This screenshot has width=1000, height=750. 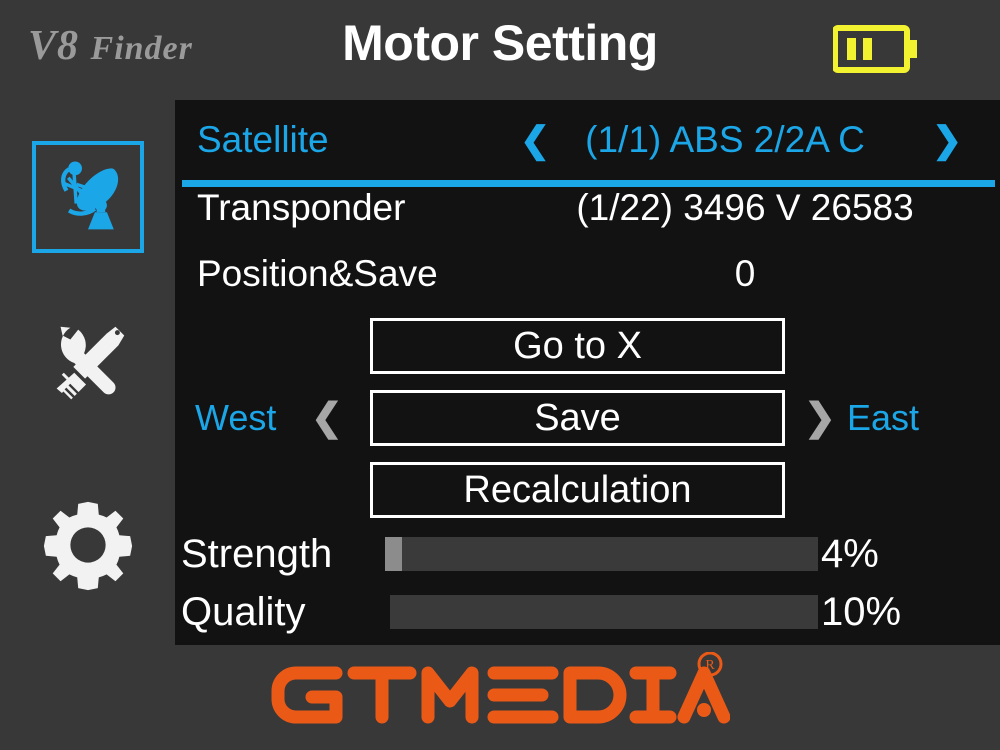 I want to click on sidebar-selection-box, so click(x=87, y=197).